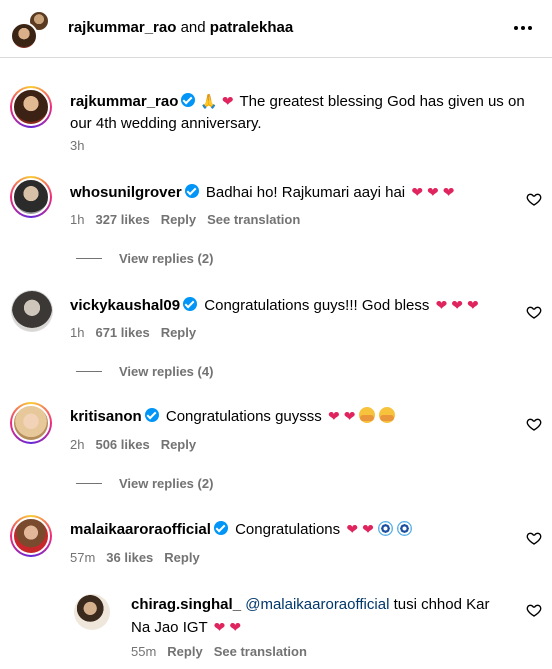 The width and height of the screenshot is (552, 669). I want to click on post-header: rajkummar_rao and patralekhaa, so click(276, 29).